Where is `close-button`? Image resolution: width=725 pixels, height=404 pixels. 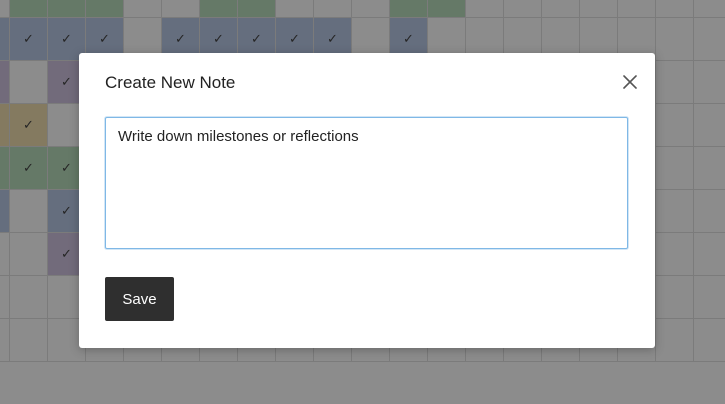
close-button is located at coordinates (630, 82).